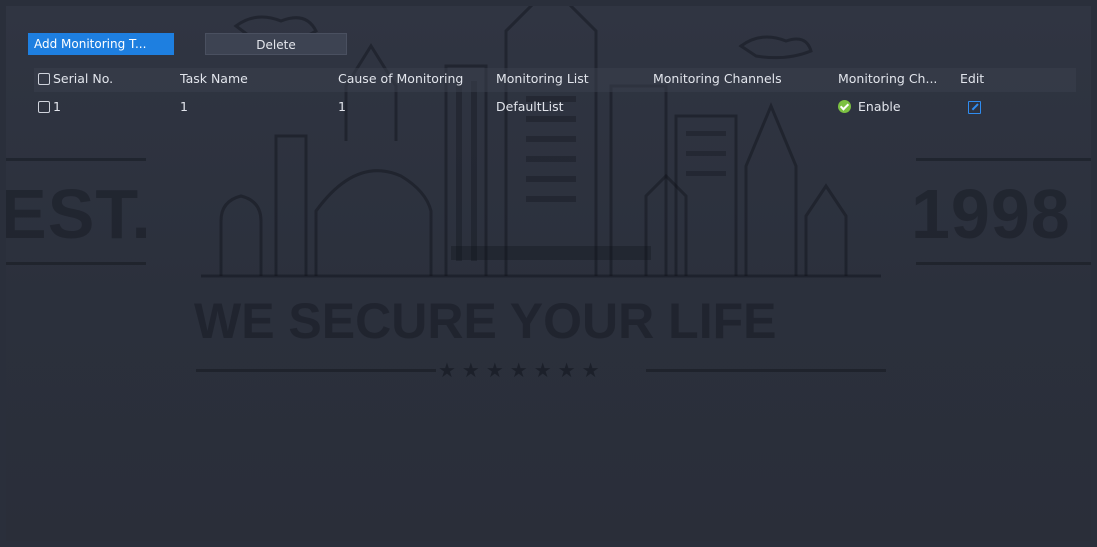 Image resolution: width=1097 pixels, height=547 pixels. I want to click on delete-button: Delete, so click(276, 44).